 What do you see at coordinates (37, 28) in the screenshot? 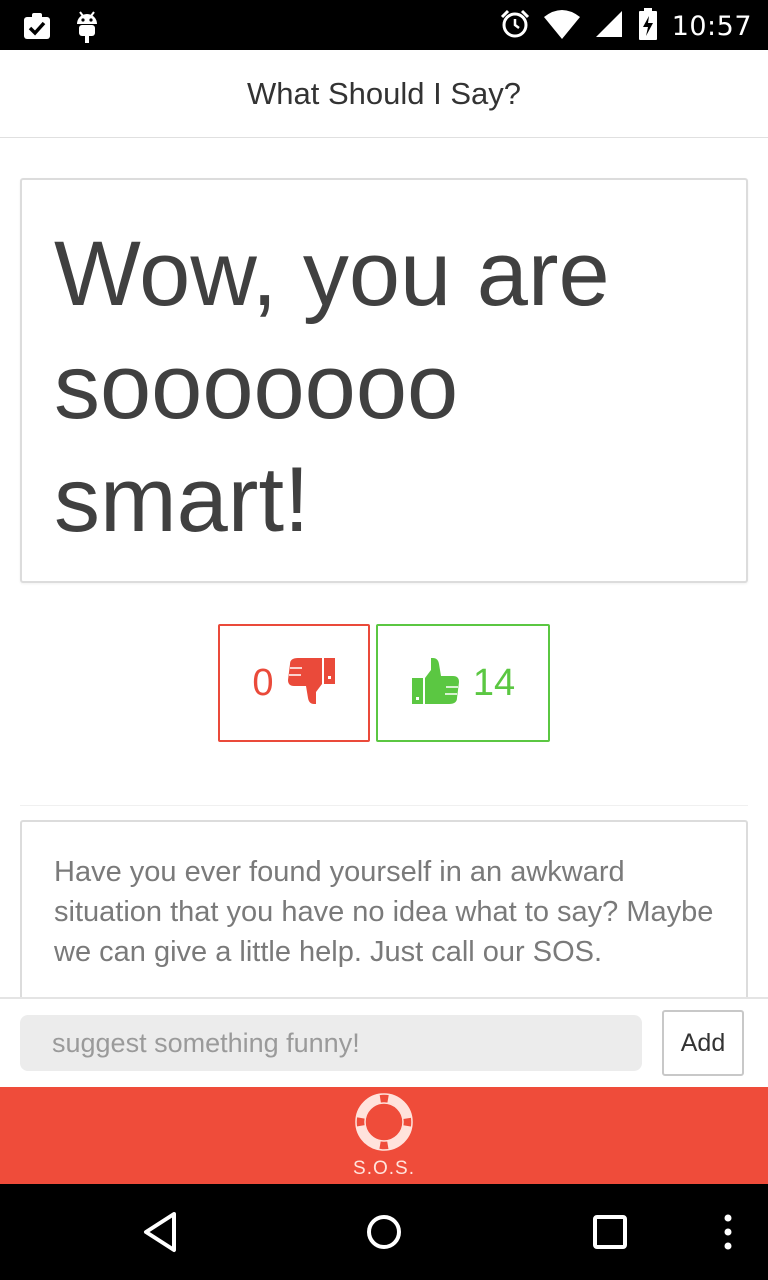
I see `clipboard-check-icon` at bounding box center [37, 28].